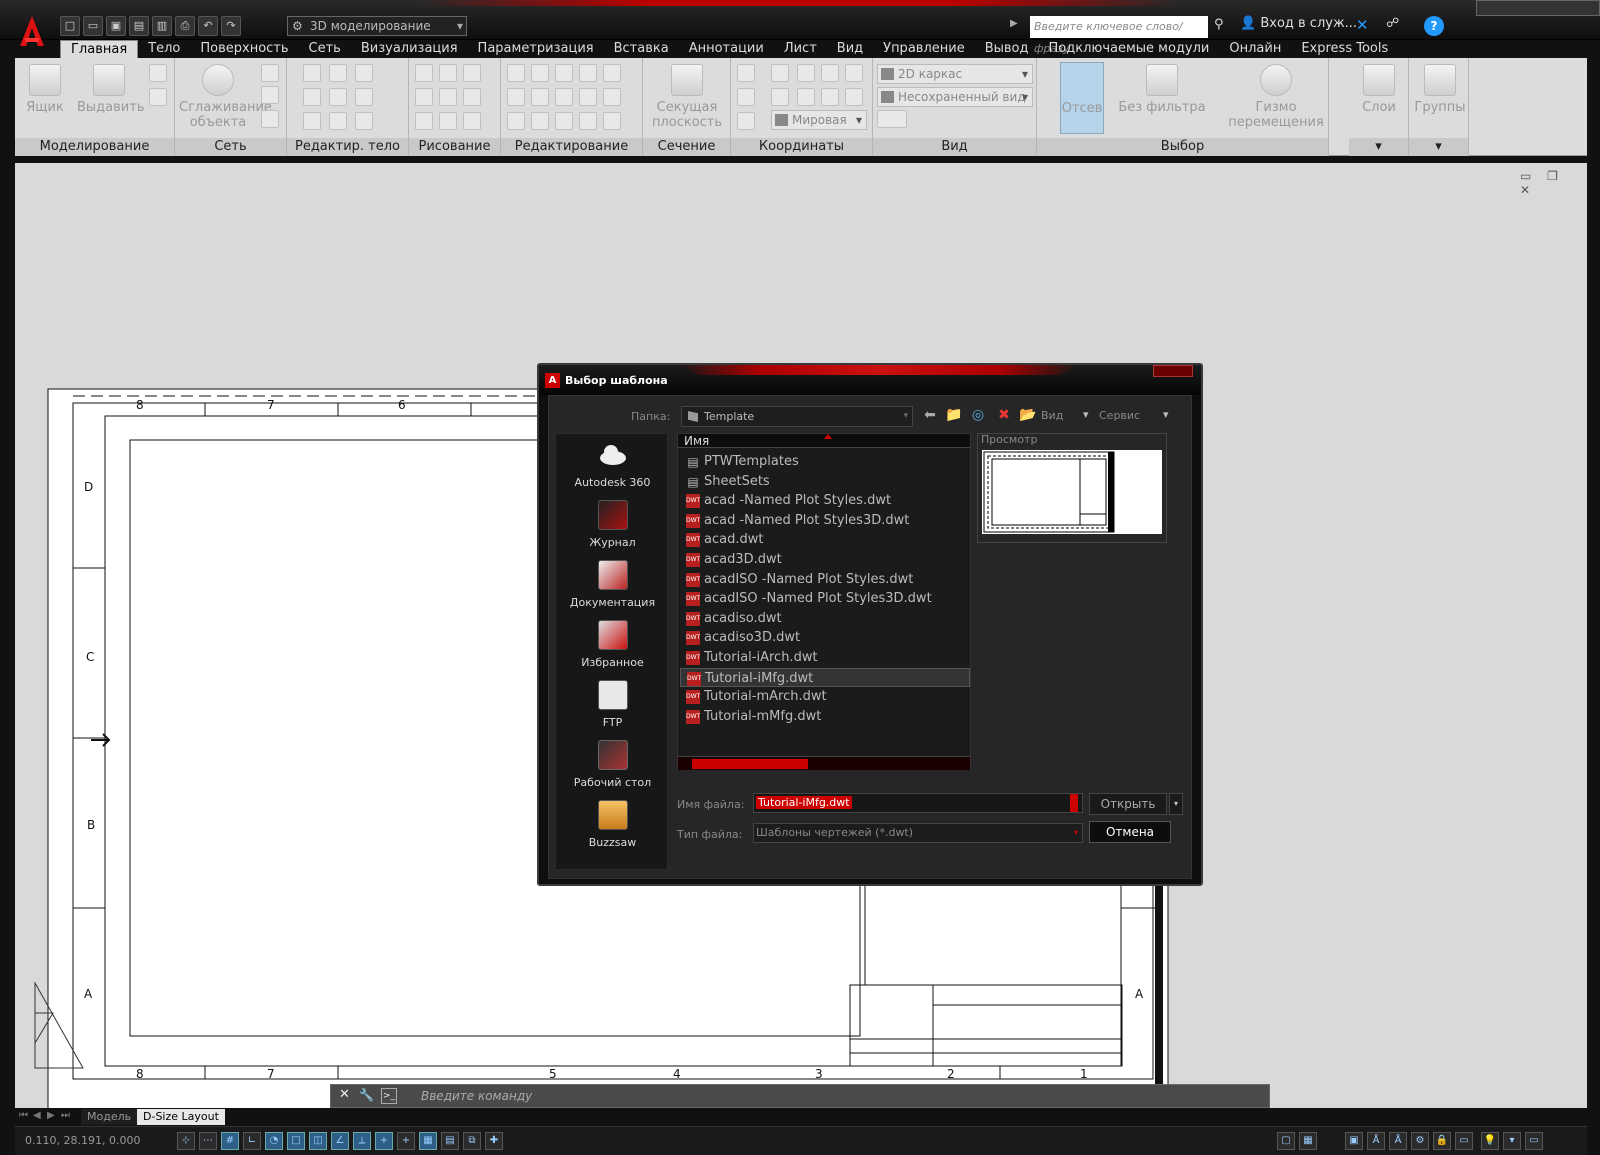 The image size is (1600, 1155). I want to click on gizmo-button: Гизмо перемещения, so click(1276, 97).